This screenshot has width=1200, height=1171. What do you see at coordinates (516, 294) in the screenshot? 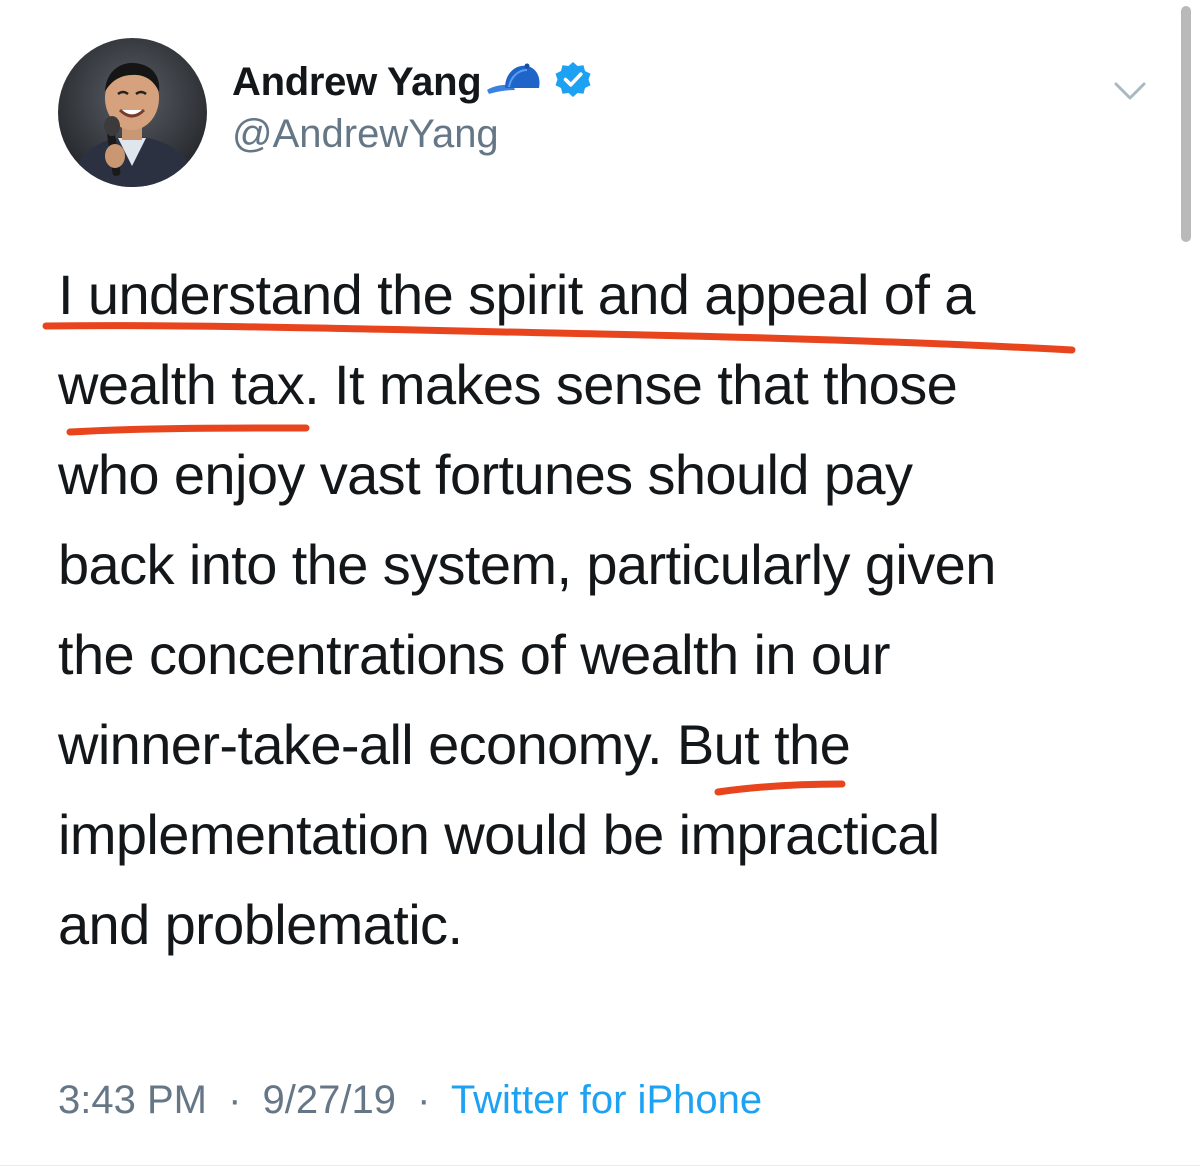
I see `tweet-text-line: I understand the spirit and appeal of a` at bounding box center [516, 294].